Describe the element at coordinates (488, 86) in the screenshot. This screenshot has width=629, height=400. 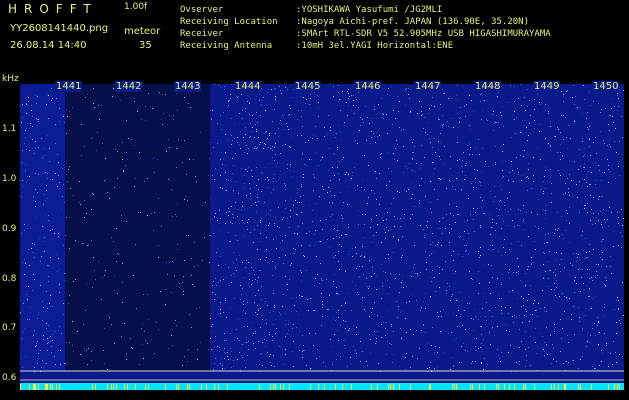
I see `x-tick-label: 1448` at that location.